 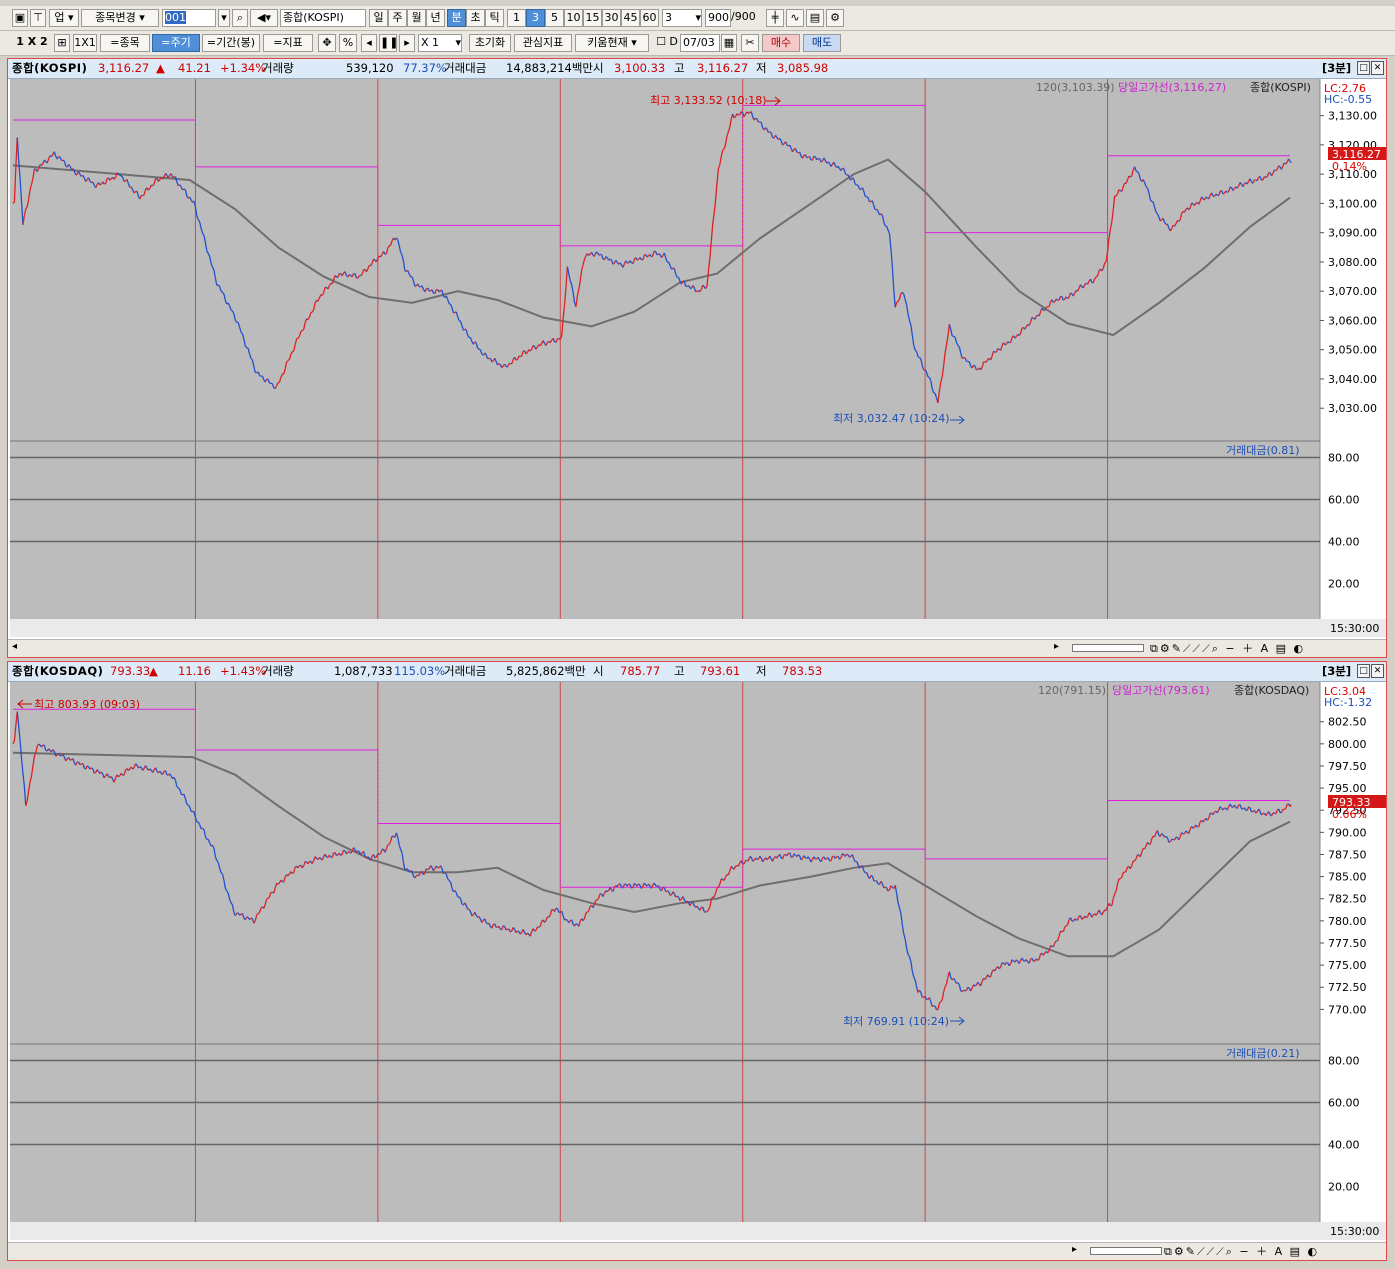 What do you see at coordinates (490, 43) in the screenshot?
I see `reset-button: 초기화` at bounding box center [490, 43].